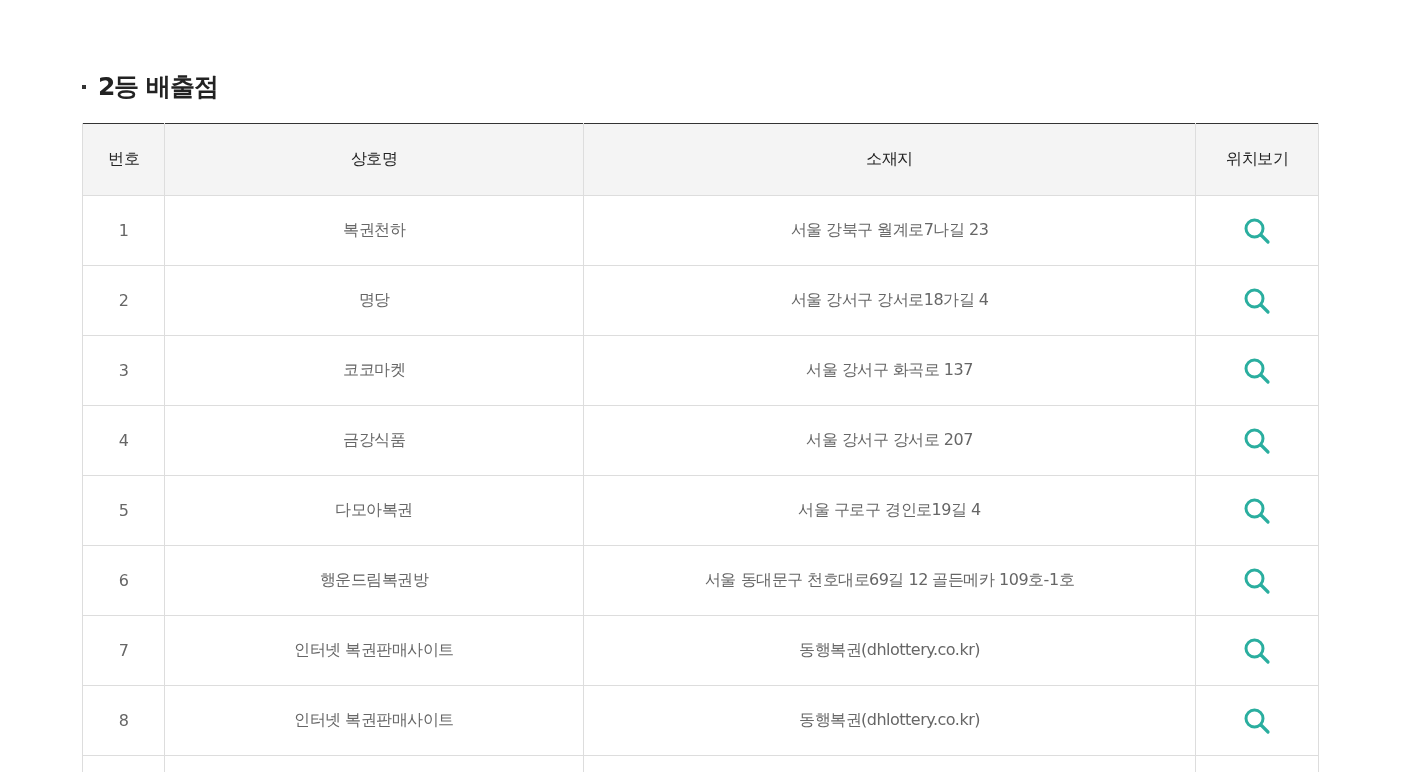 The width and height of the screenshot is (1421, 772). Describe the element at coordinates (889, 159) in the screenshot. I see `column-header: 소재지` at that location.